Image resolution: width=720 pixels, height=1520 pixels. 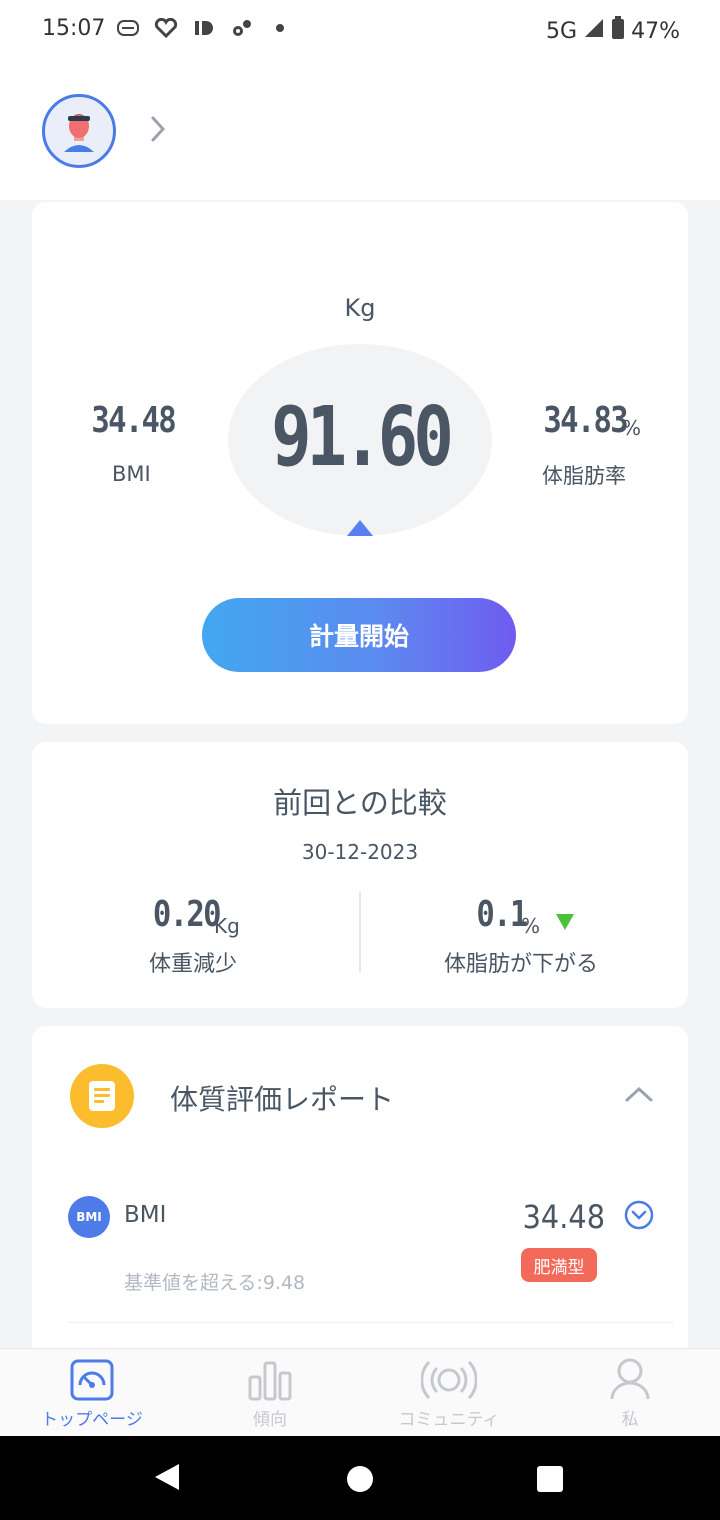 What do you see at coordinates (128, 28) in the screenshot?
I see `app-icon` at bounding box center [128, 28].